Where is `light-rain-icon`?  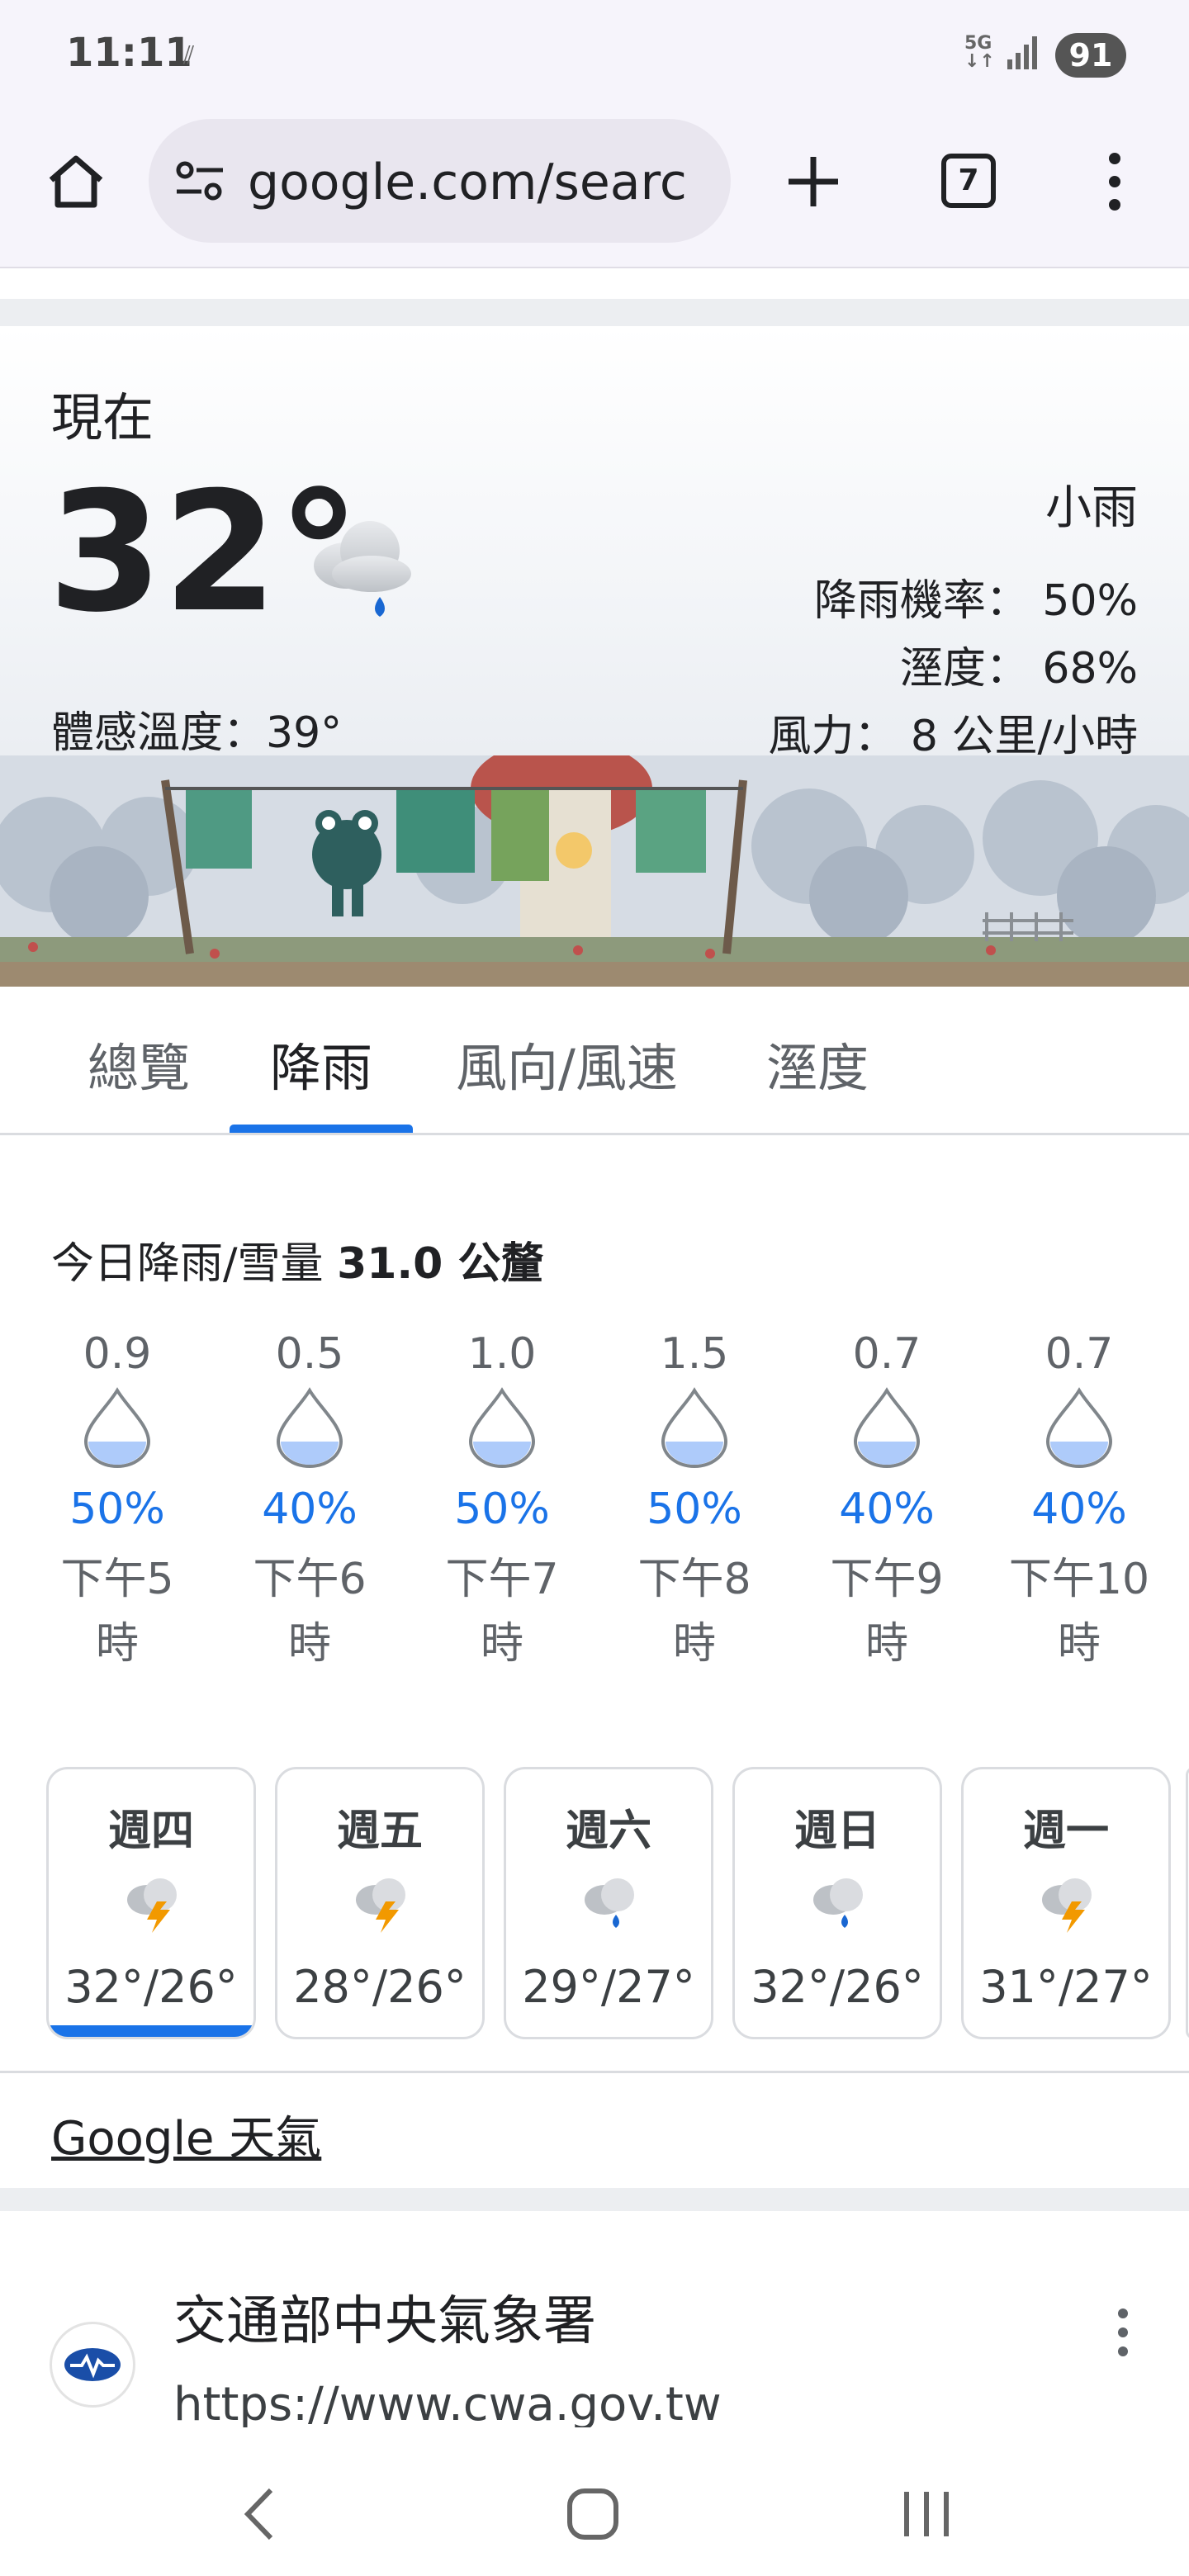
light-rain-icon is located at coordinates (362, 569).